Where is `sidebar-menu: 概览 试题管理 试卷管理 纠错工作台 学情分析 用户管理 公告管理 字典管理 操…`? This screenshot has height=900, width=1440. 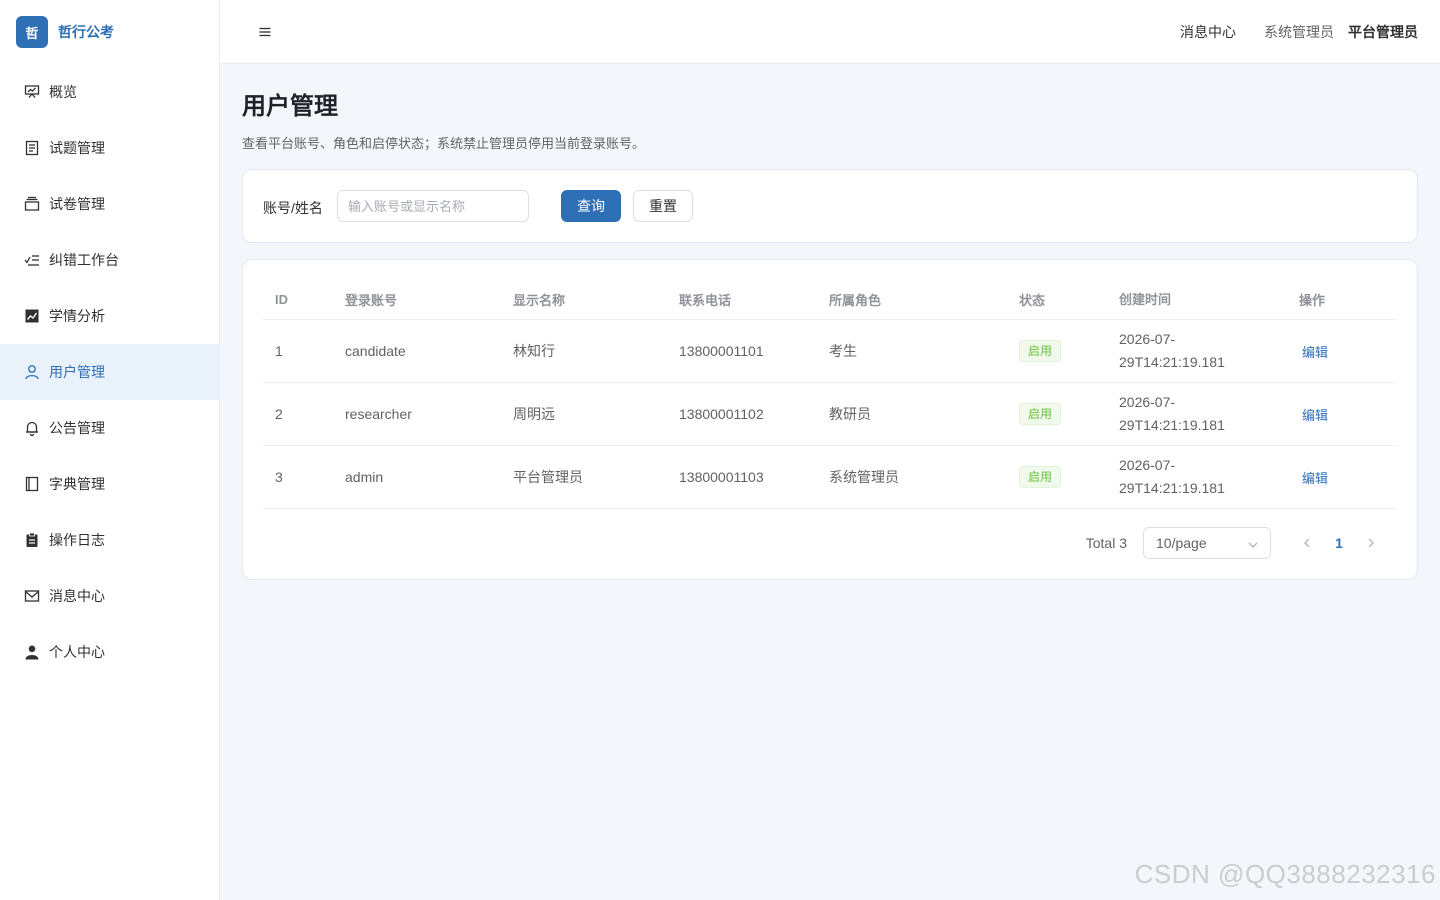 sidebar-menu: 概览 试题管理 试卷管理 纠错工作台 学情分析 用户管理 公告管理 字典管理 操… is located at coordinates (109, 372).